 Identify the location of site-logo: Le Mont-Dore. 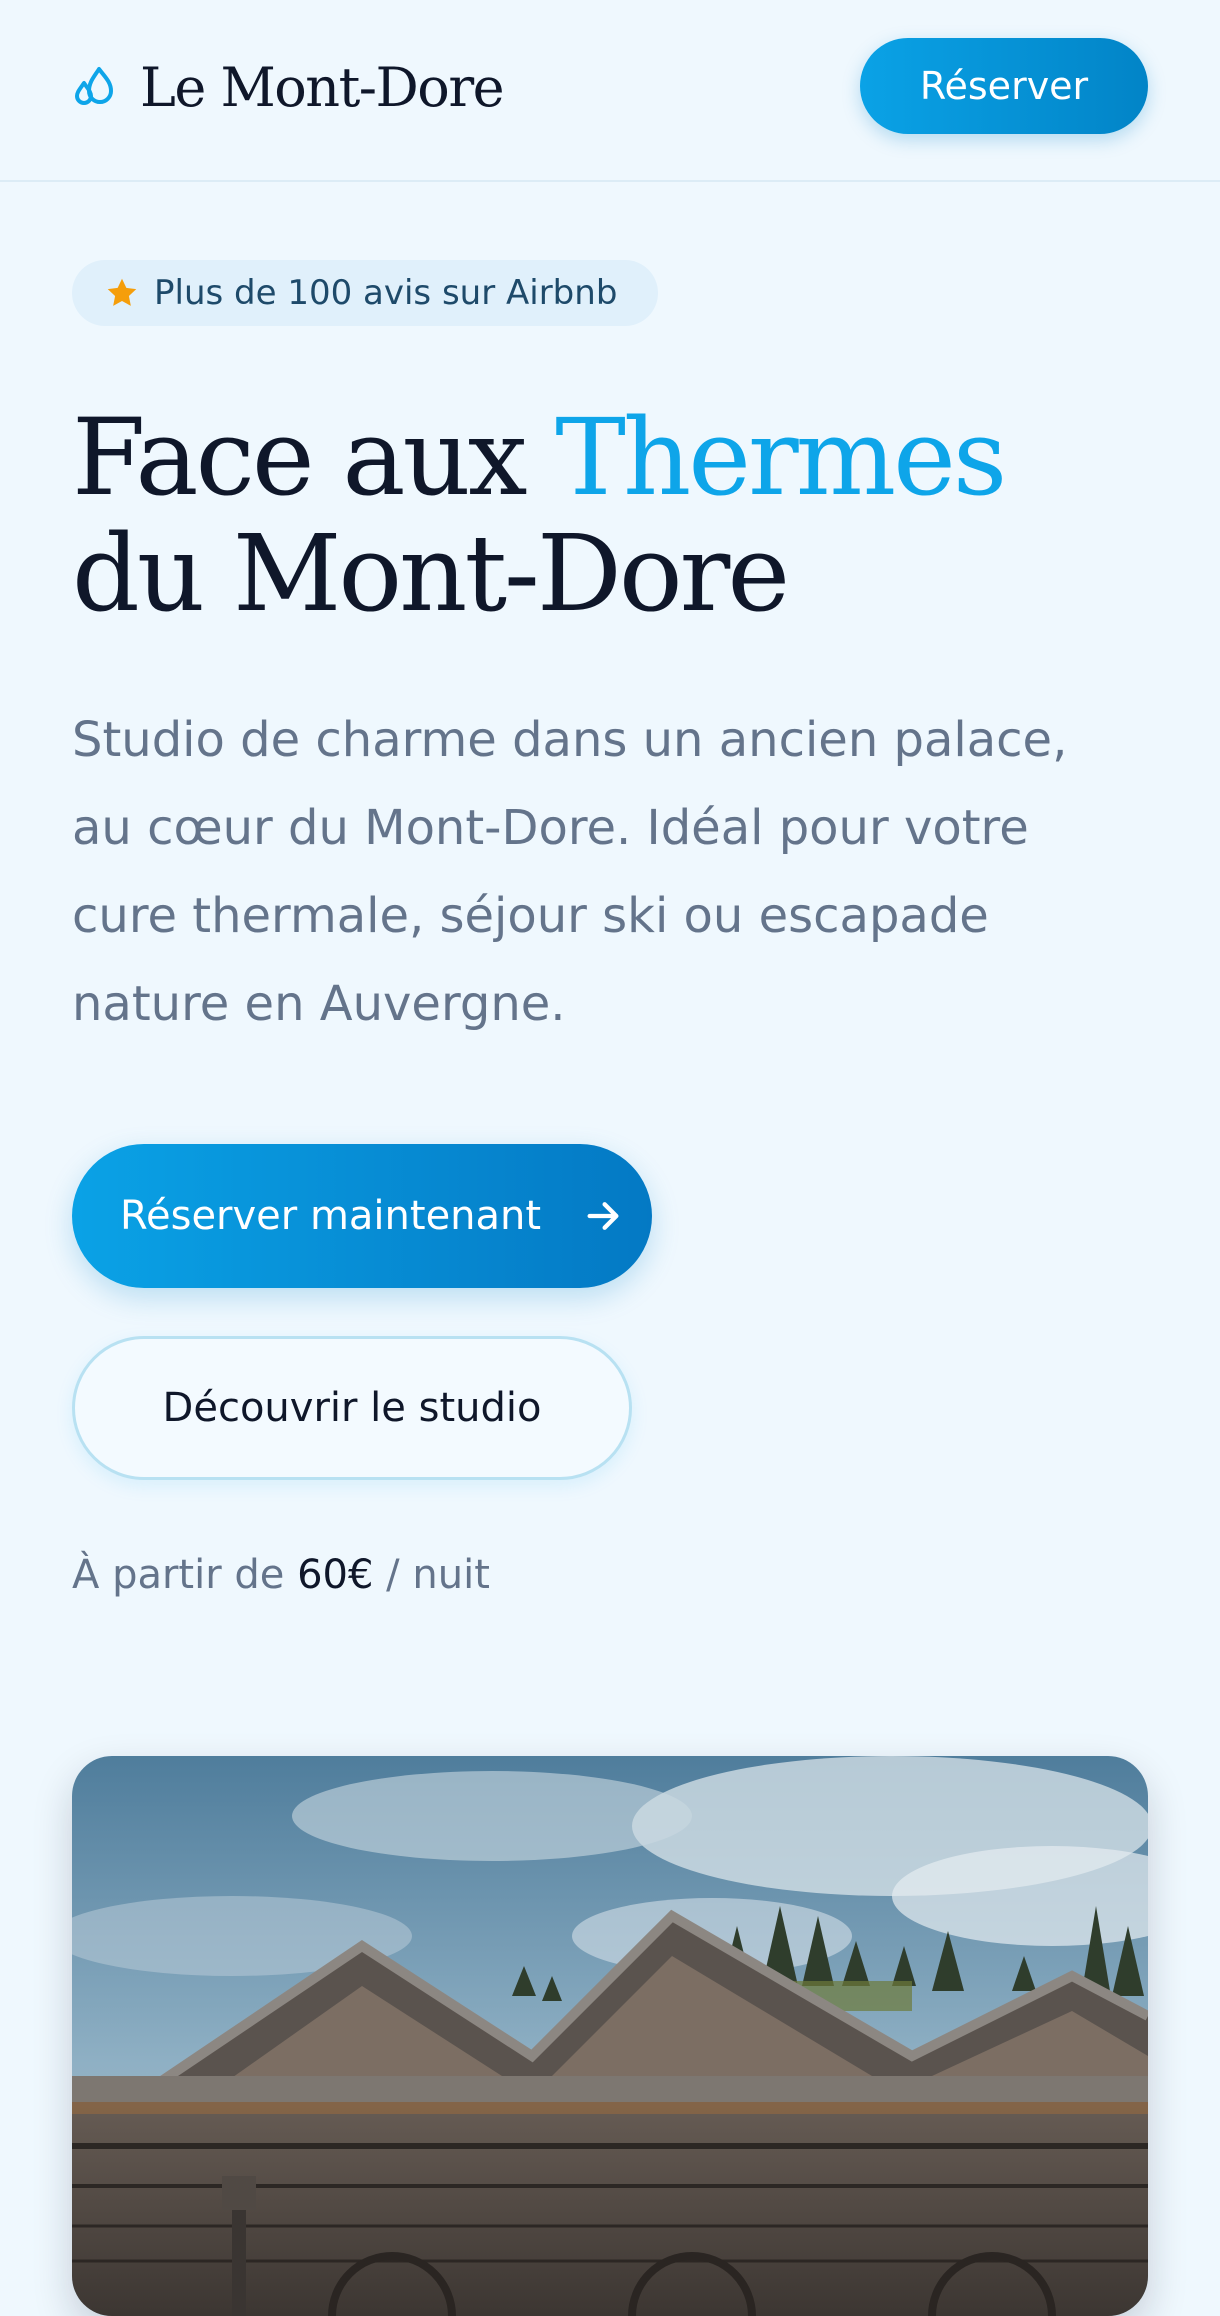
(288, 87).